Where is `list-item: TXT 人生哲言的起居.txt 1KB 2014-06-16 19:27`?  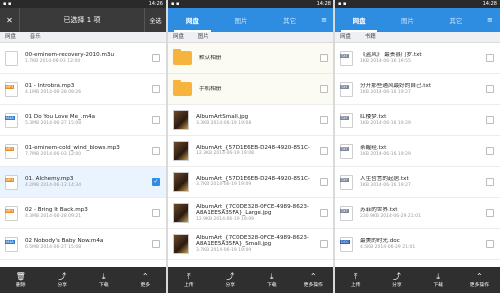 list-item: TXT 人生哲言的起居.txt 1KB 2014-06-16 19:27 is located at coordinates (417, 182).